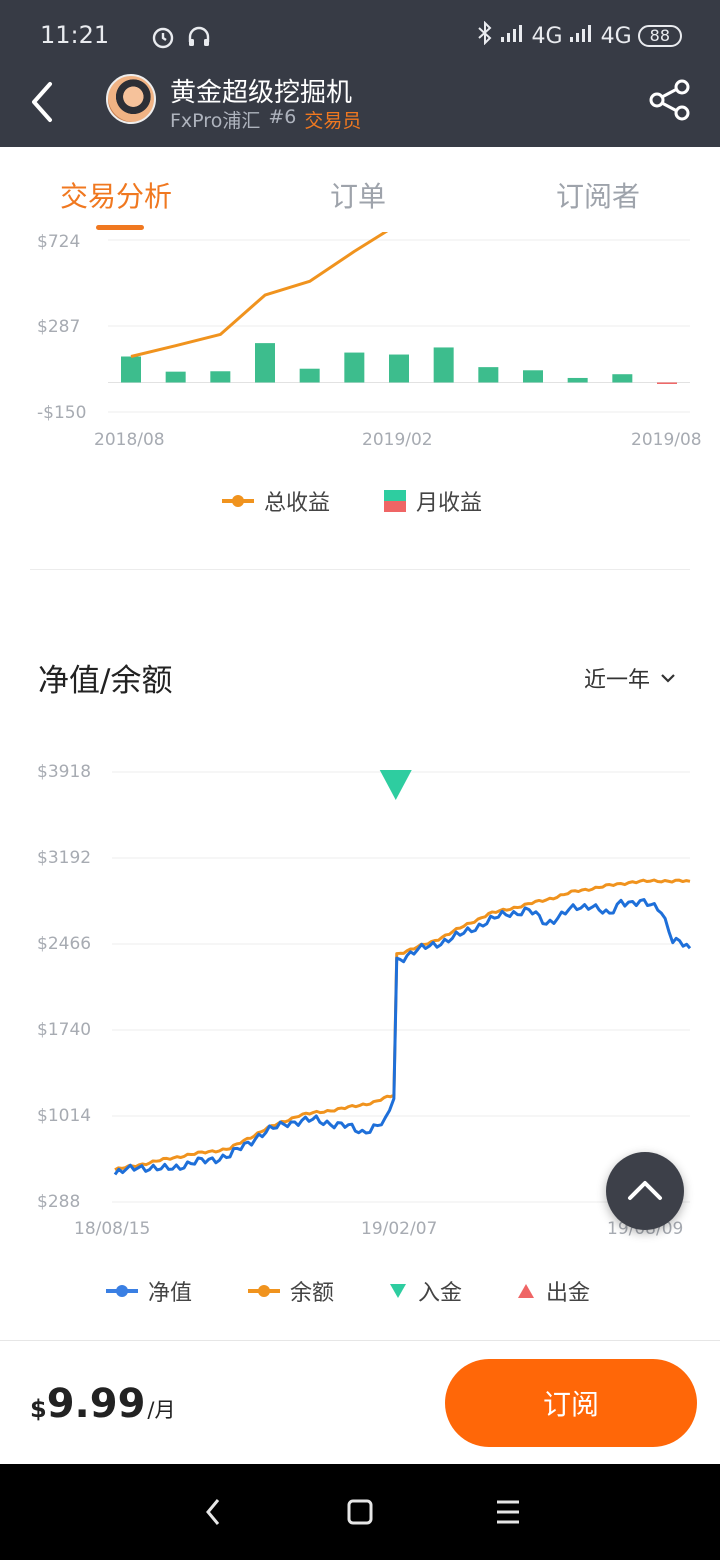 Image resolution: width=720 pixels, height=1560 pixels. I want to click on equity-y-tick: $1740, so click(64, 1030).